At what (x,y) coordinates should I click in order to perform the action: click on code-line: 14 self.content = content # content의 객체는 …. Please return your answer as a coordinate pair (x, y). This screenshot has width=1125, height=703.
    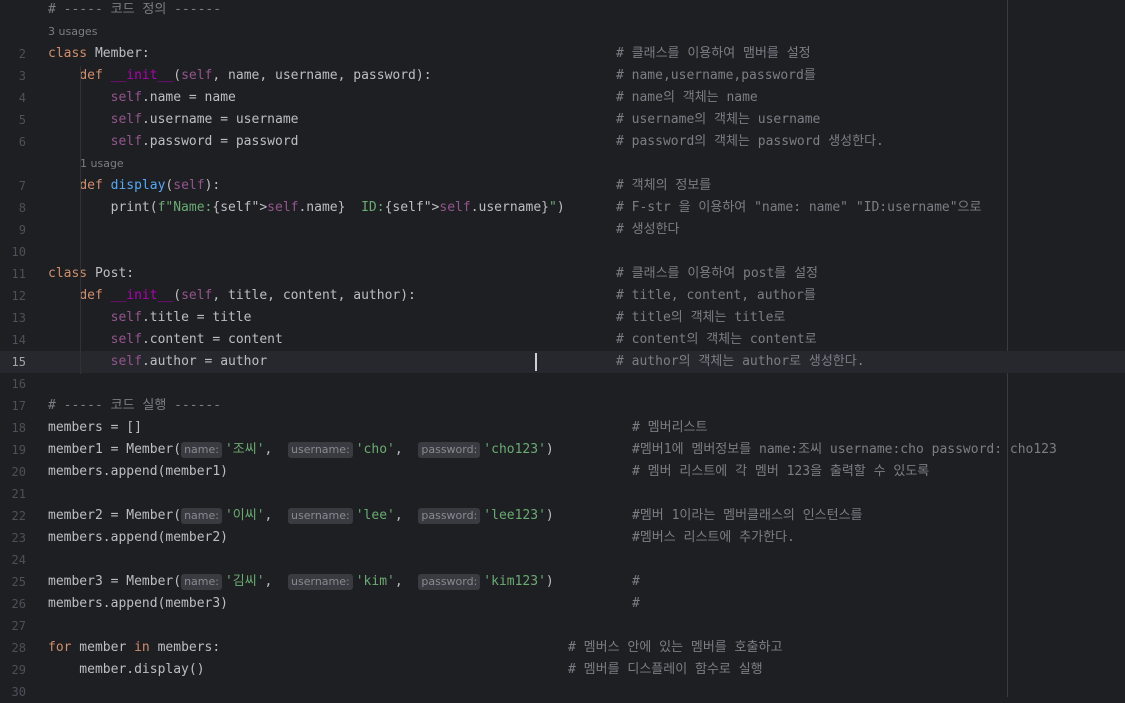
    Looking at the image, I should click on (562, 340).